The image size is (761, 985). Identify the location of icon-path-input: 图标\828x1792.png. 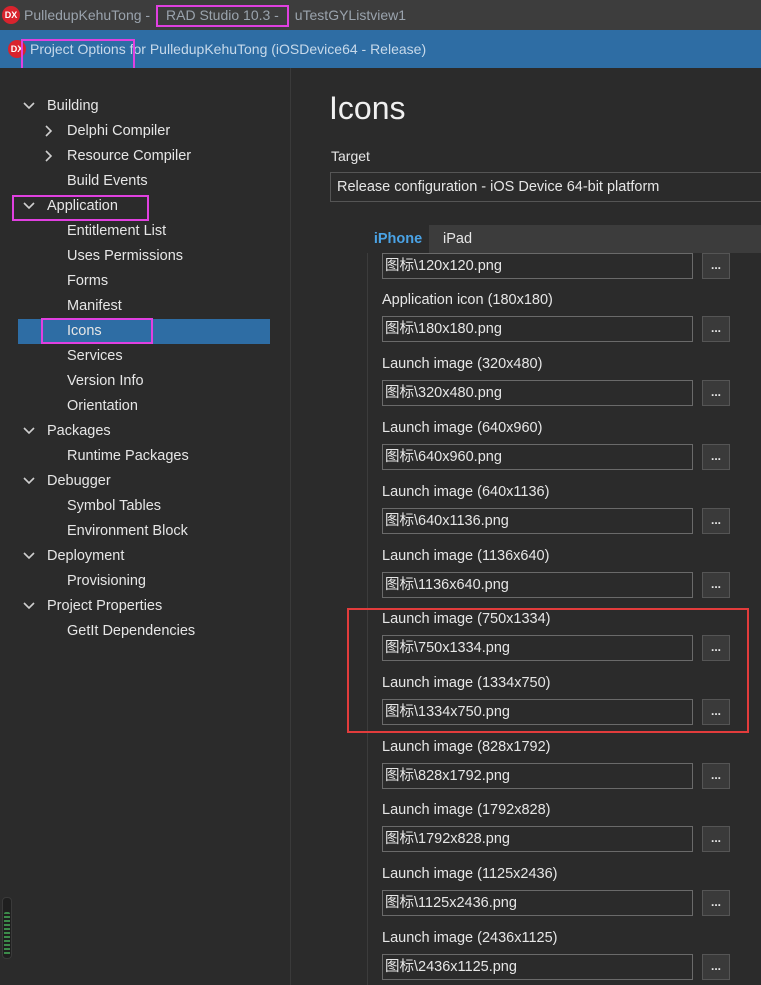
(537, 776).